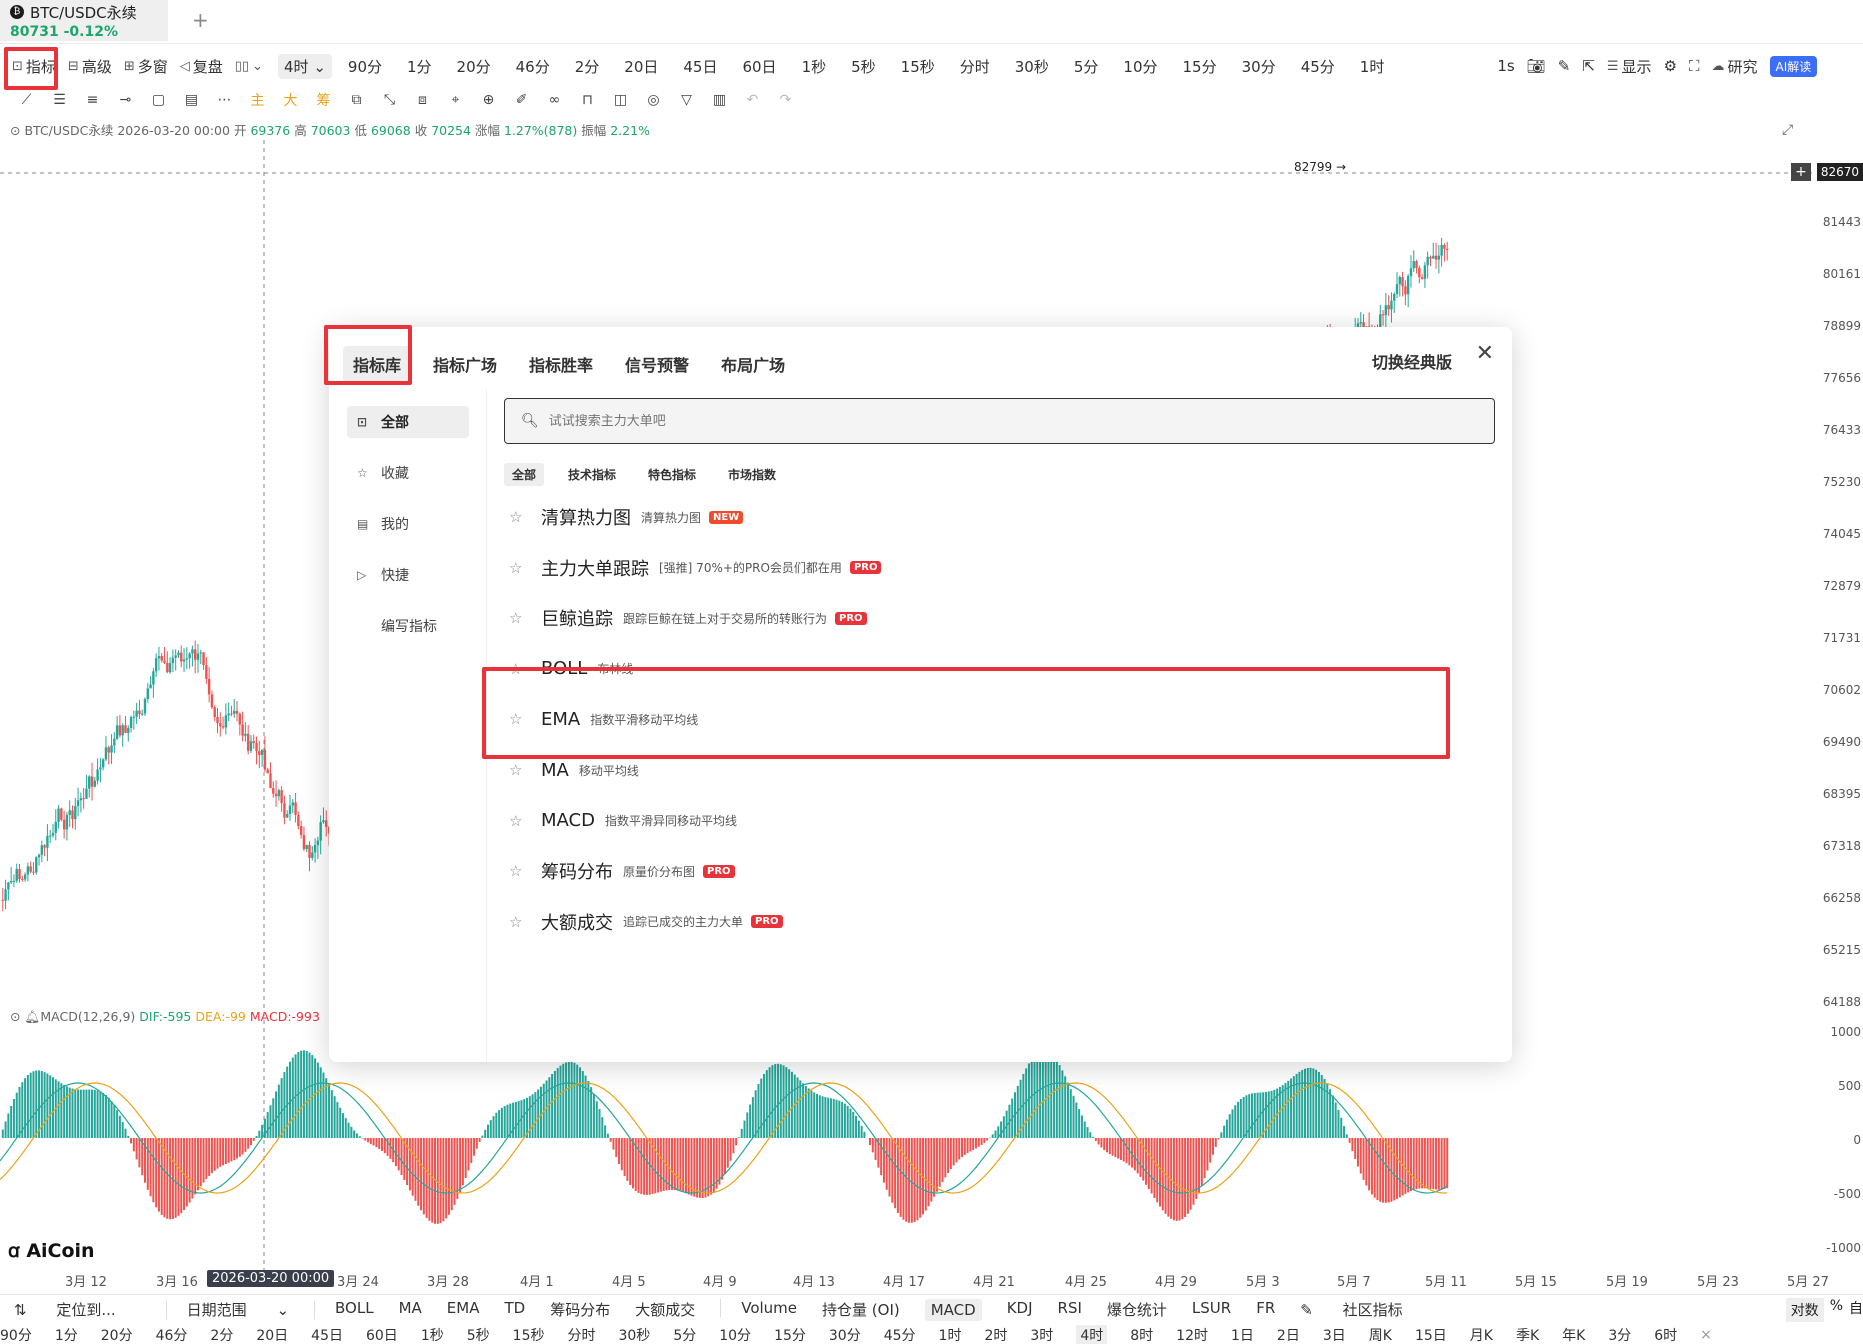 The height and width of the screenshot is (1344, 1863). What do you see at coordinates (1588, 66) in the screenshot?
I see `share-icon: ⇱` at bounding box center [1588, 66].